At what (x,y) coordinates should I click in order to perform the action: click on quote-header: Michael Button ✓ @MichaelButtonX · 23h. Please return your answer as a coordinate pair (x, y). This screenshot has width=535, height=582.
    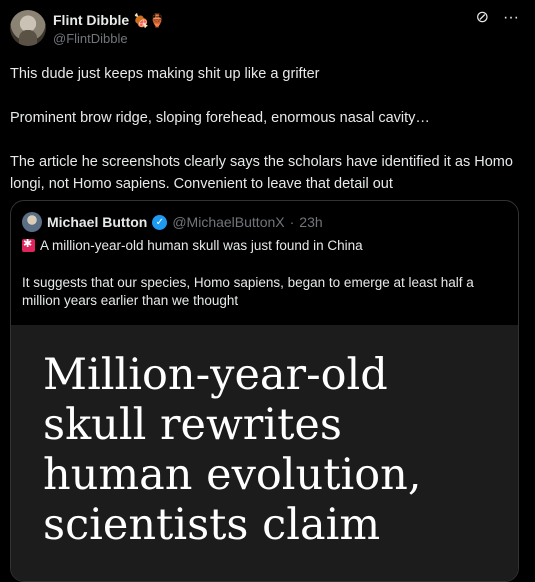
    Looking at the image, I should click on (172, 222).